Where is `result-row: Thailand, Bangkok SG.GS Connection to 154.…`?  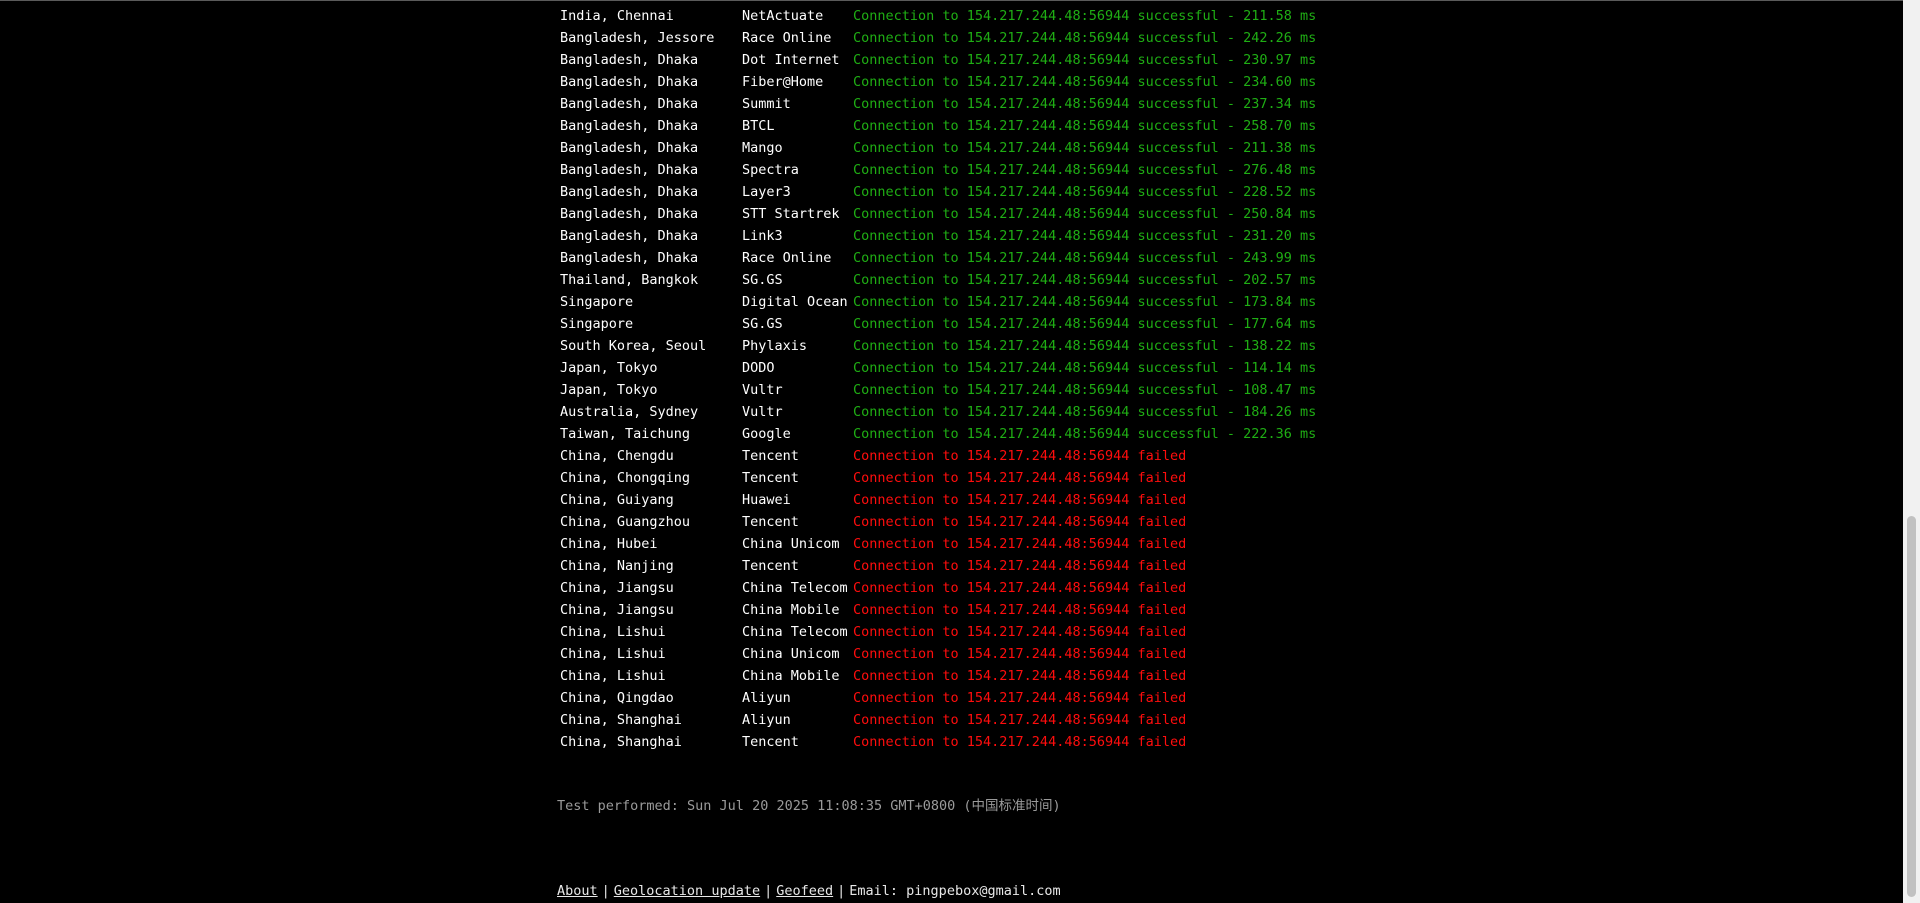
result-row: Thailand, Bangkok SG.GS Connection to 154.… is located at coordinates (938, 280).